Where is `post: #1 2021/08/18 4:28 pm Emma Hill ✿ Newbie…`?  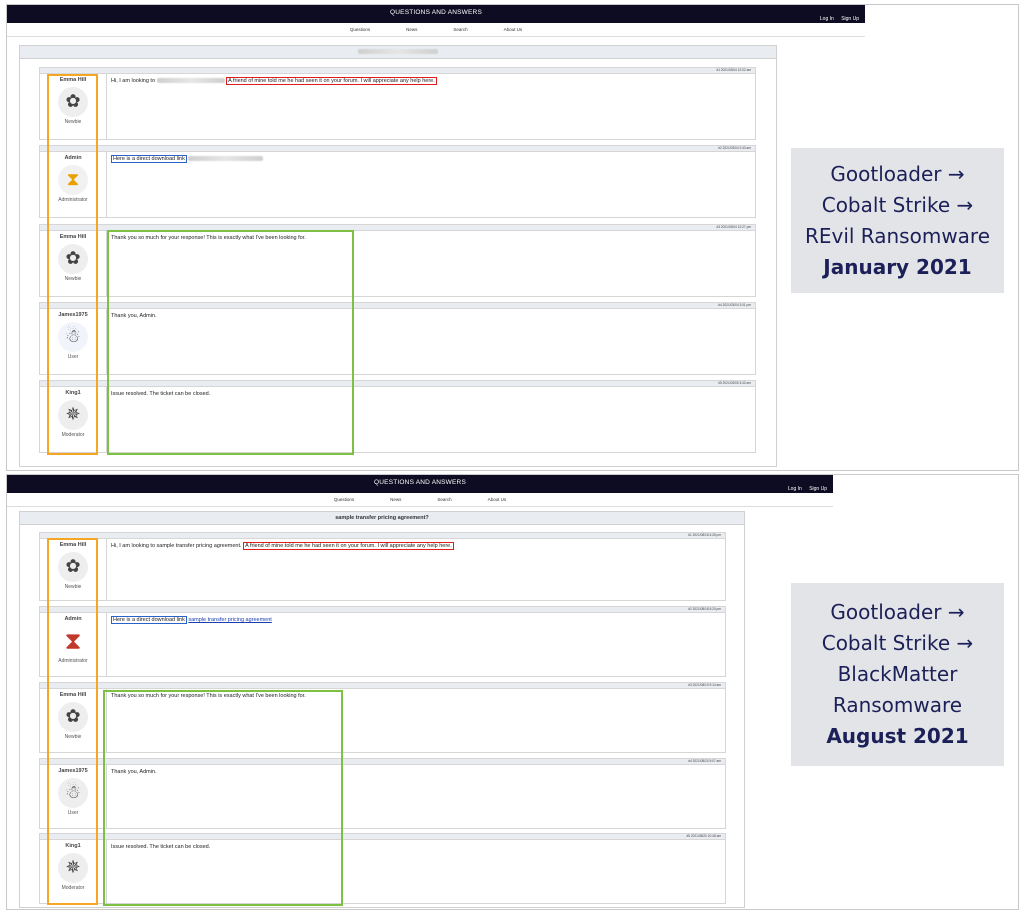
post: #1 2021/08/18 4:28 pm Emma Hill ✿ Newbie… is located at coordinates (382, 566).